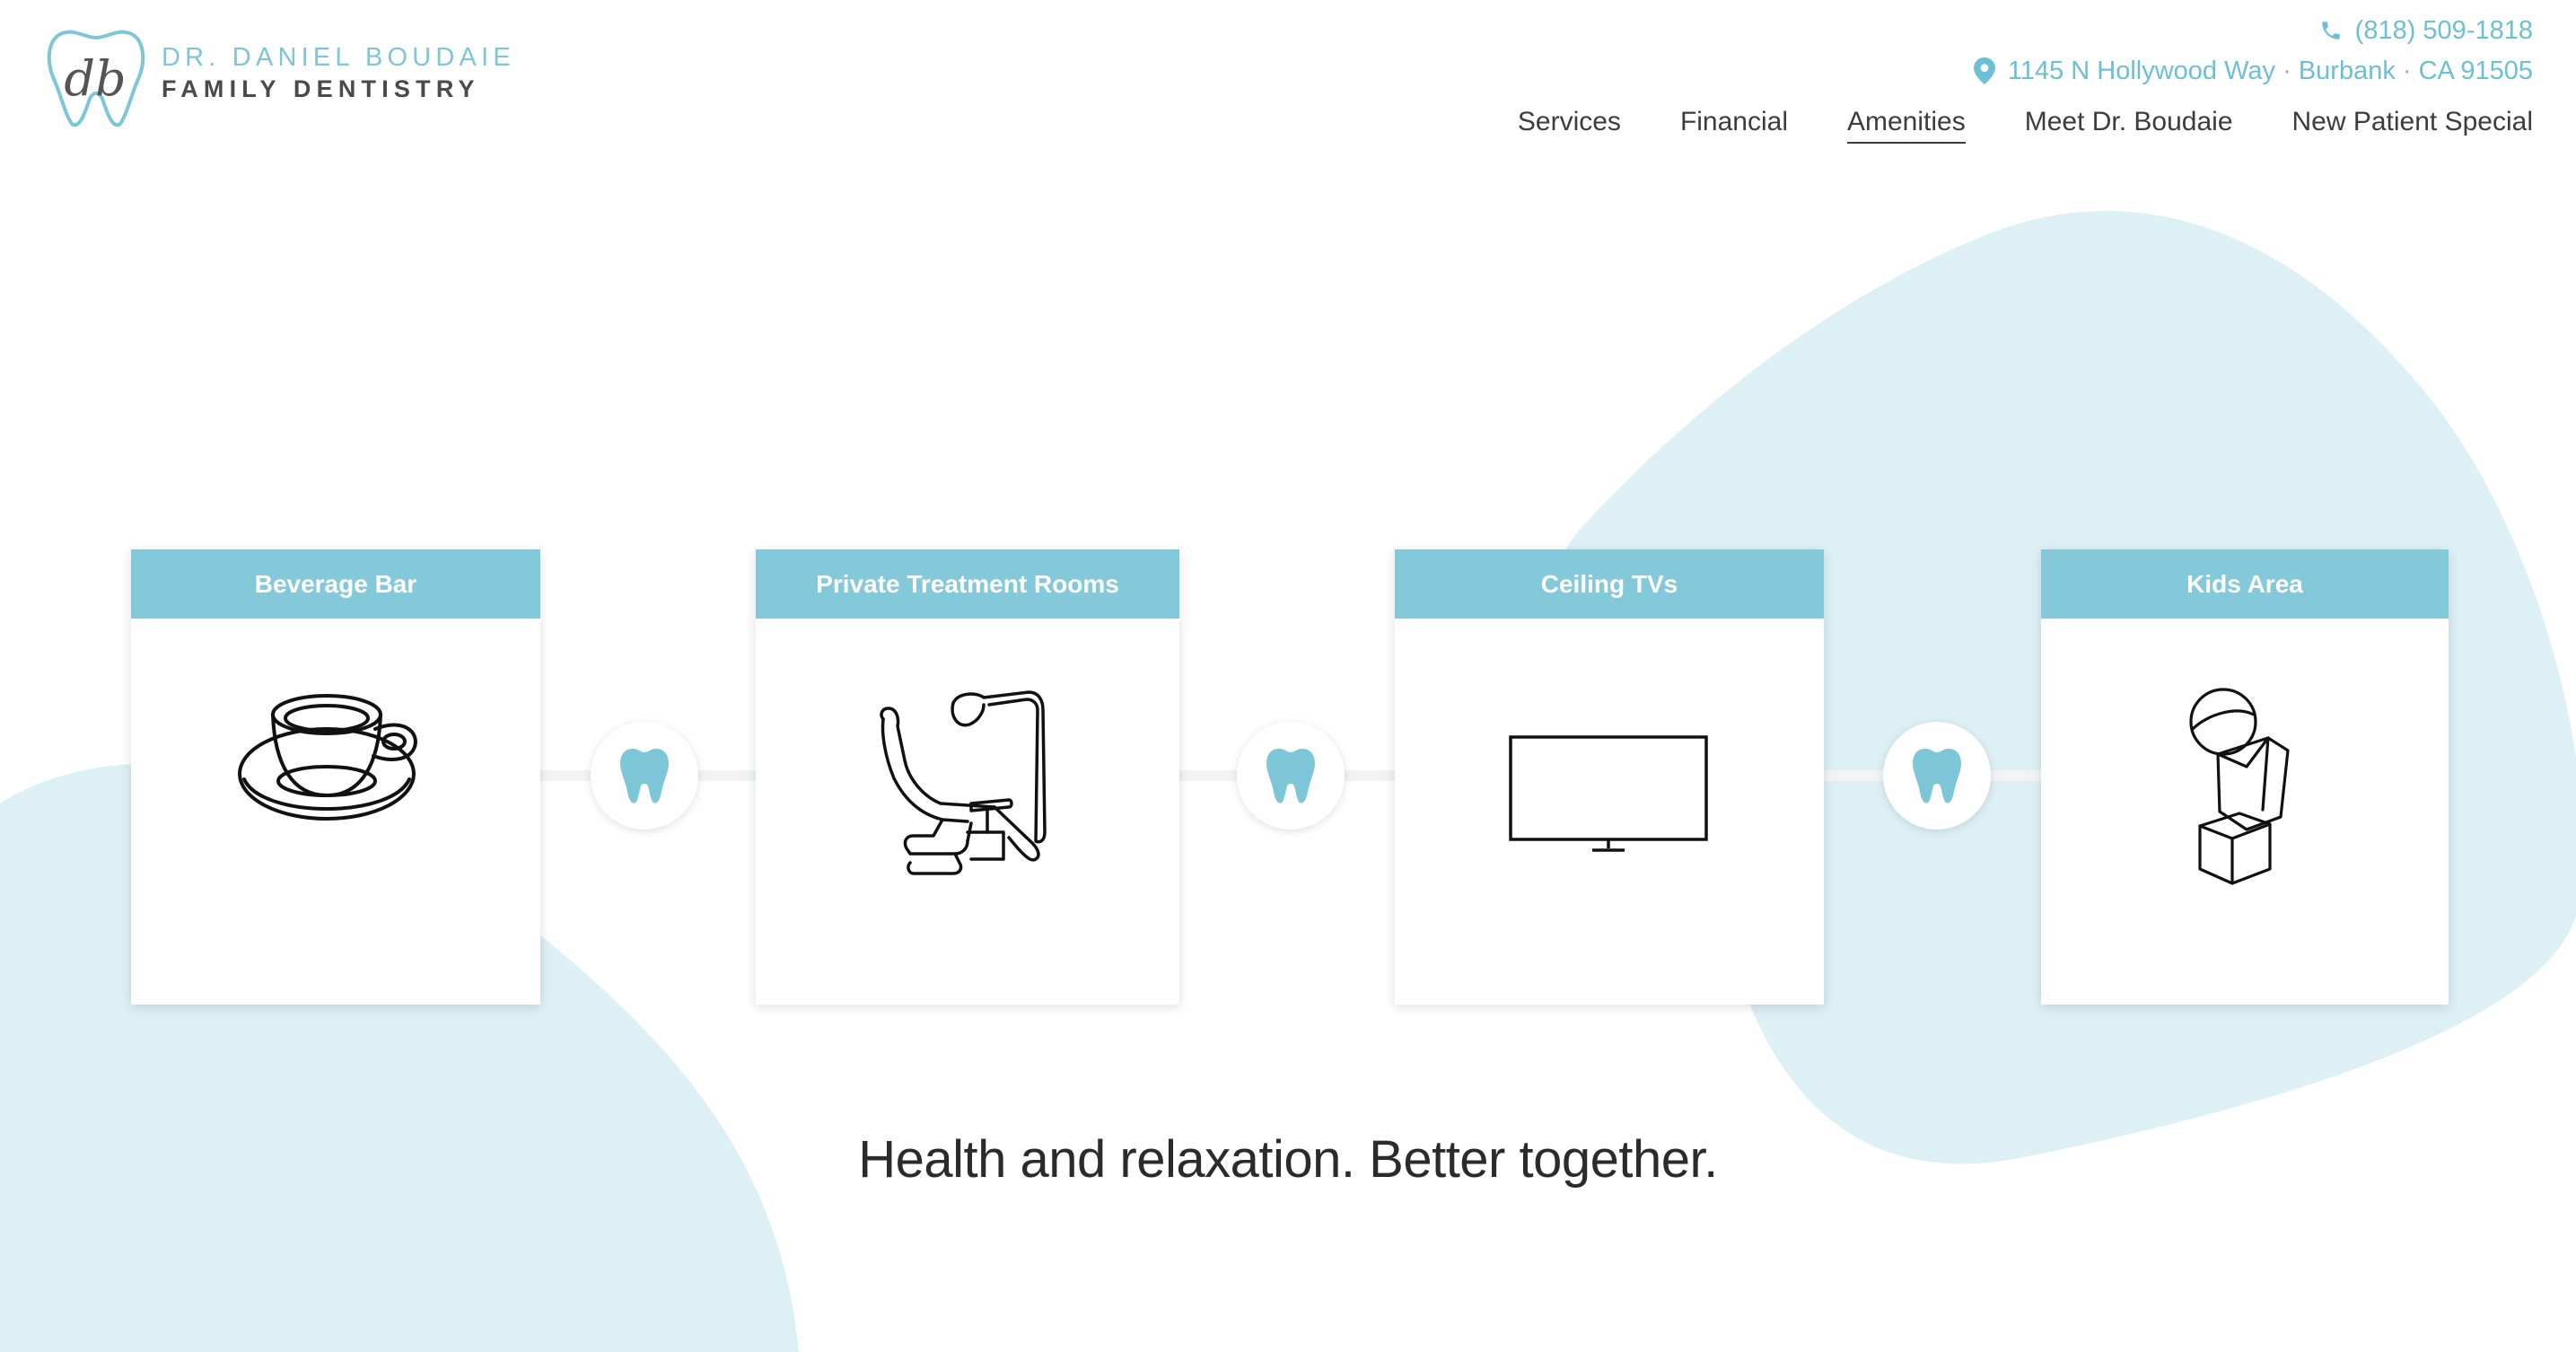  I want to click on coffee-cup-icon, so click(327, 757).